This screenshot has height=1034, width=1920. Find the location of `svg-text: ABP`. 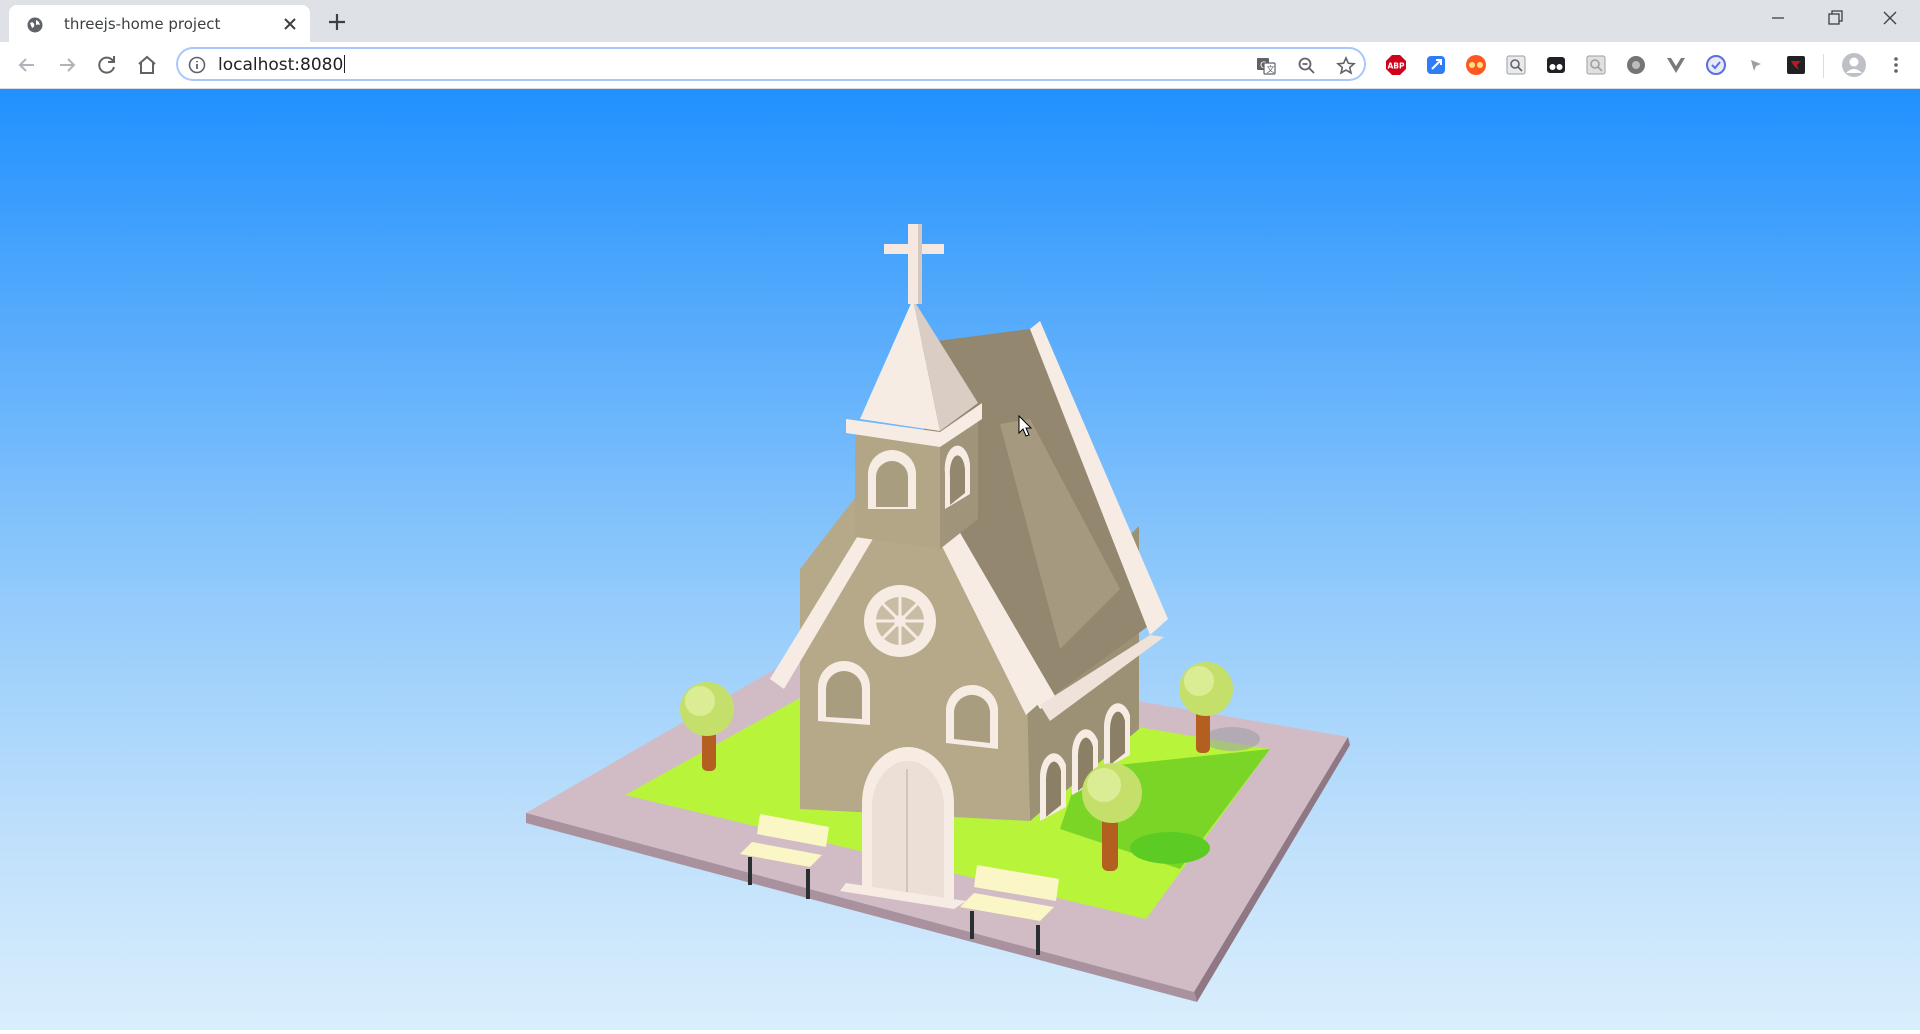

svg-text: ABP is located at coordinates (1396, 66).